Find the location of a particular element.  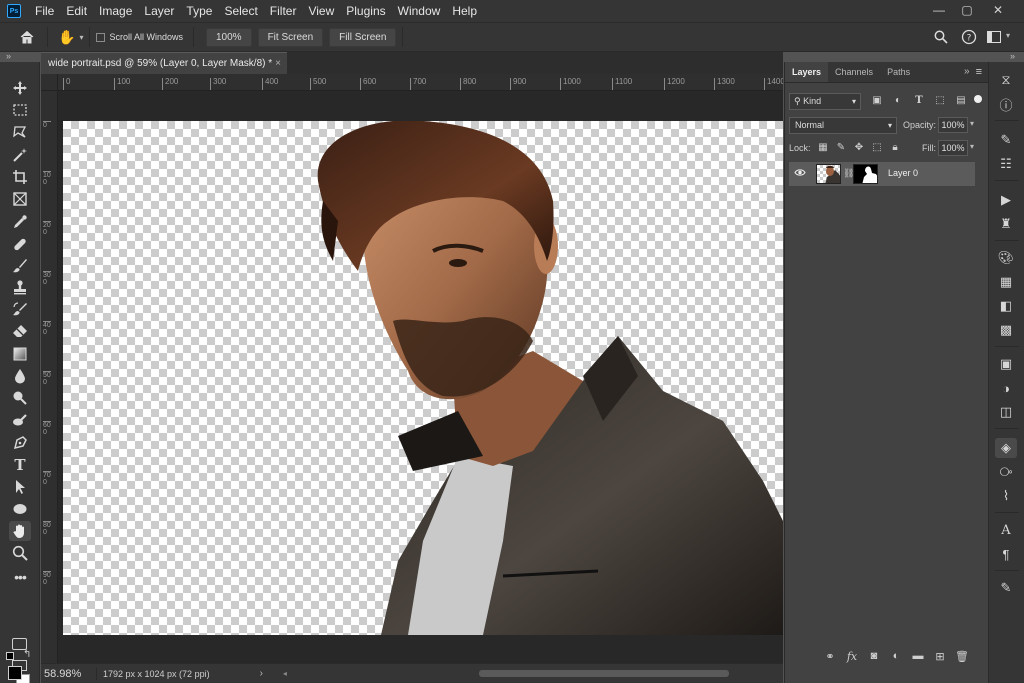

link-layers-icon: ⚭ is located at coordinates (830, 656).